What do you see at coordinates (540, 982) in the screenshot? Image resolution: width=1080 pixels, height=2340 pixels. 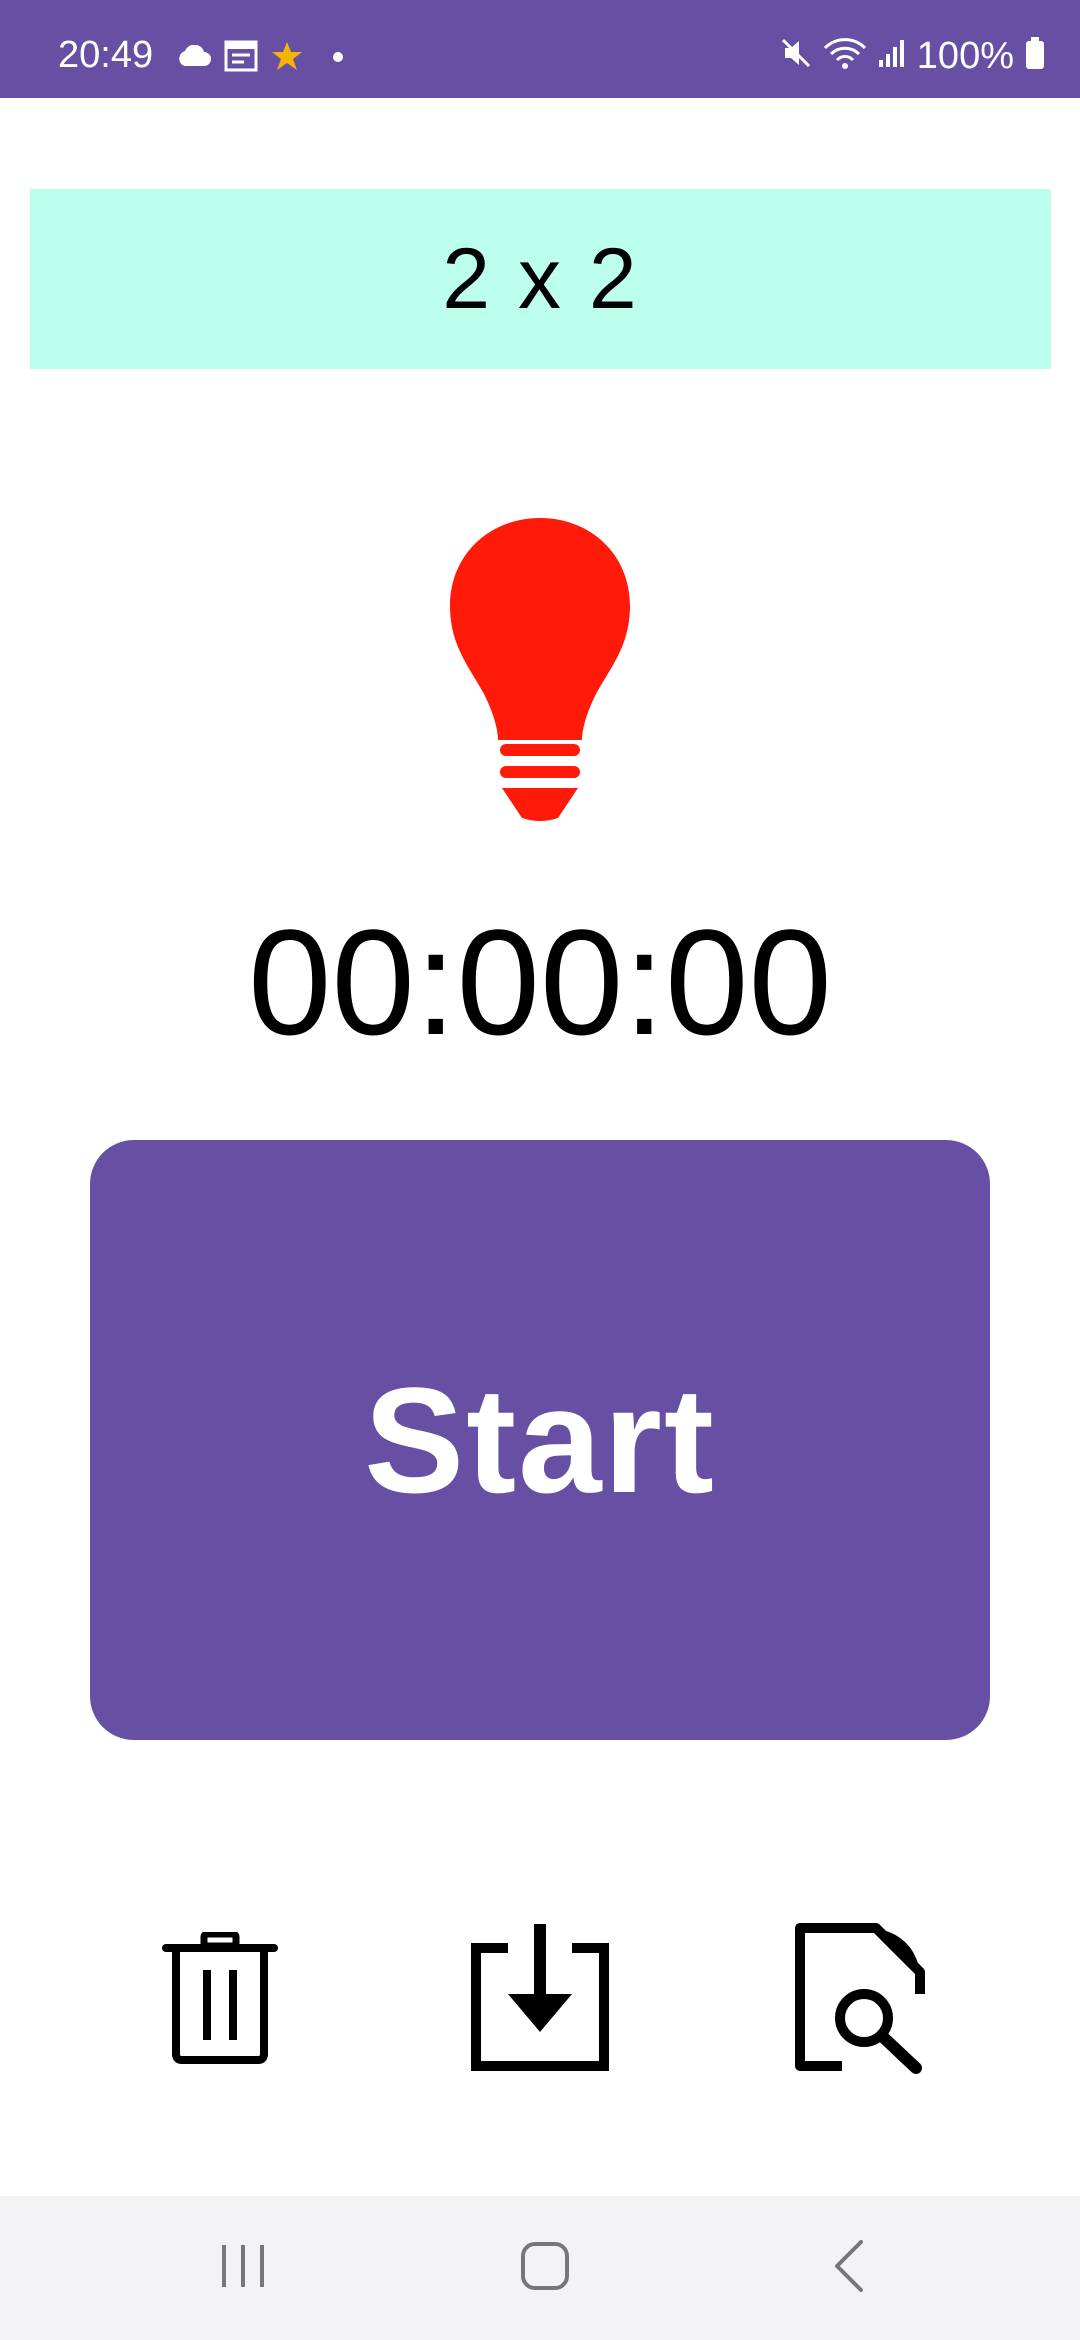 I see `timer-display: 00:00:00` at bounding box center [540, 982].